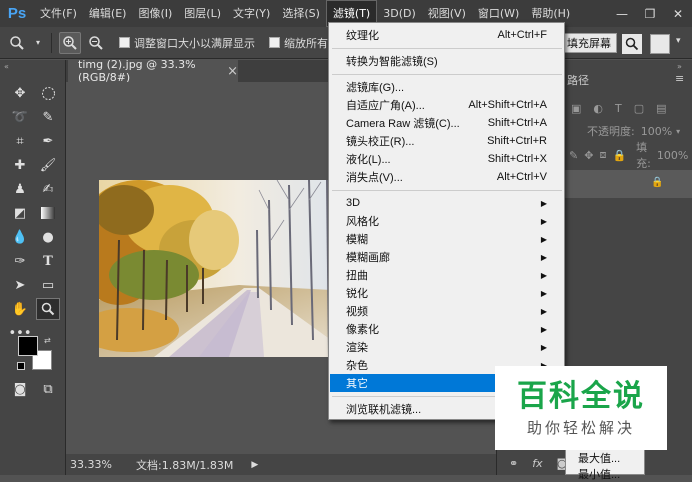 This screenshot has height=482, width=692. I want to click on fill-value: 100%, so click(672, 155).